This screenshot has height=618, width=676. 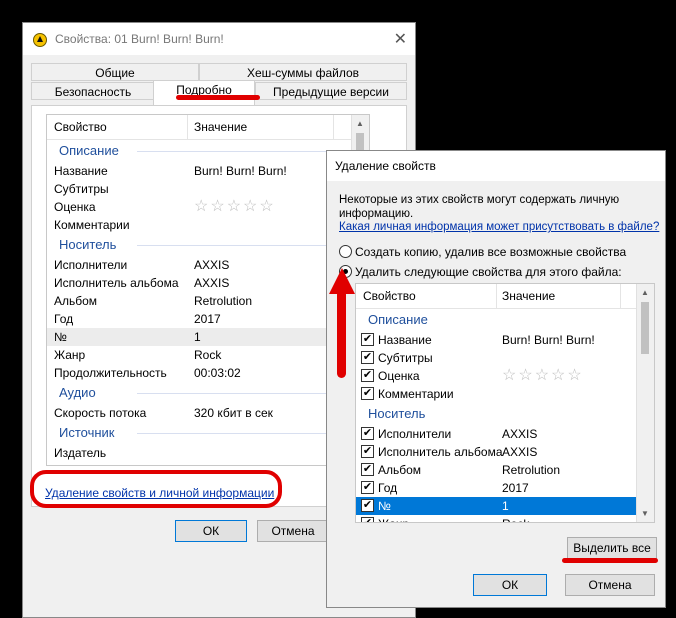 I want to click on scroll-down-icon: ▼, so click(x=645, y=513).